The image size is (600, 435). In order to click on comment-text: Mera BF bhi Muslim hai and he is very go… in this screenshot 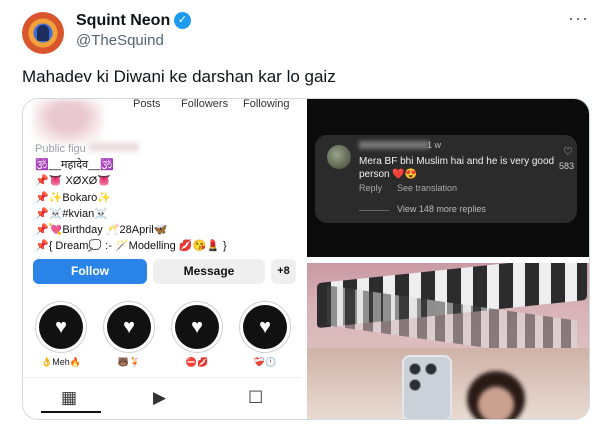, I will do `click(457, 168)`.